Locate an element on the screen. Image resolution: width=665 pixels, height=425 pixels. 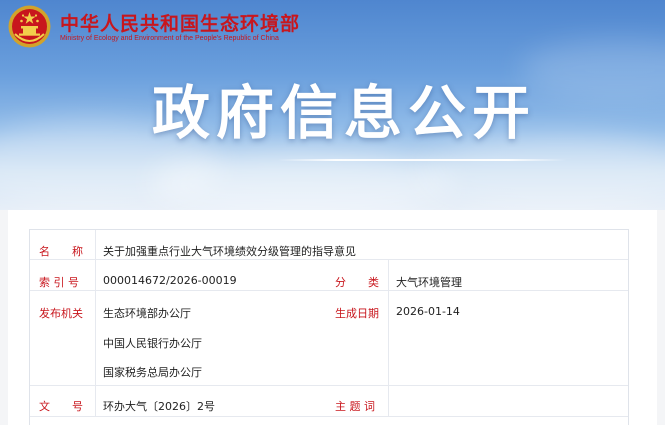
name-label: 名 称 is located at coordinates (61, 251).